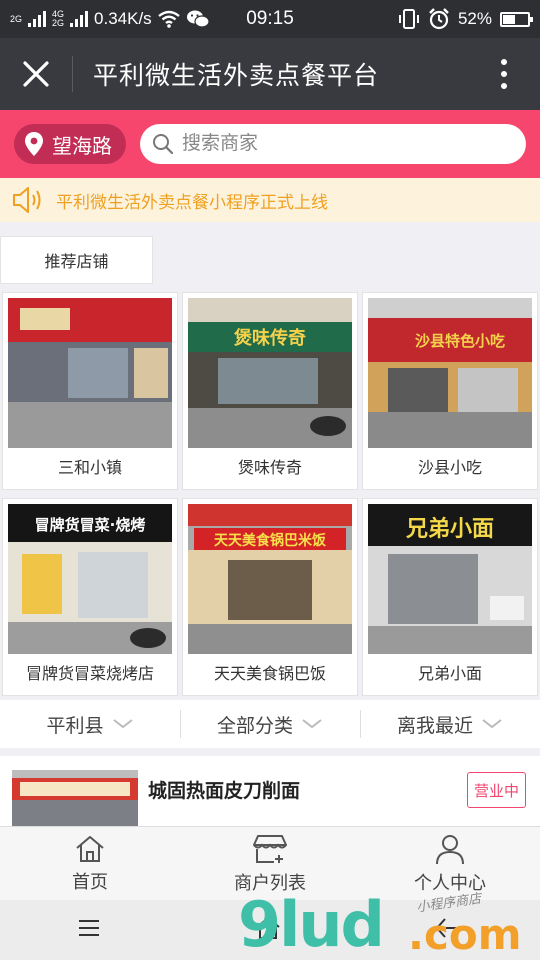  I want to click on filter-label: 平利县, so click(75, 726).